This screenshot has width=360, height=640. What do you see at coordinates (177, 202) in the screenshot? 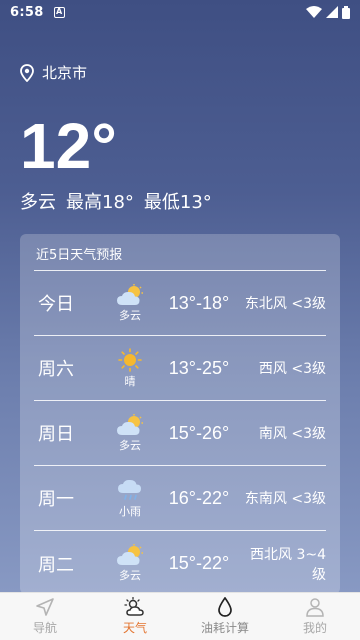
I see `current-low: 最低13°` at bounding box center [177, 202].